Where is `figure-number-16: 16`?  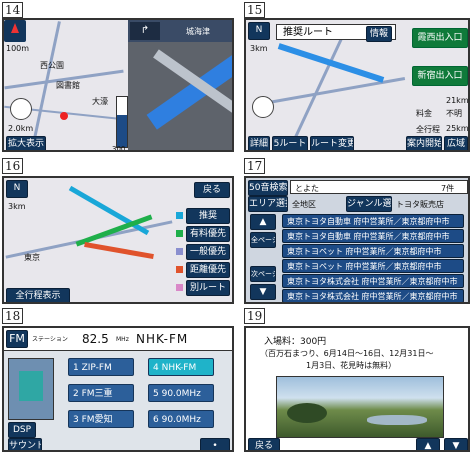
figure-number-16: 16 is located at coordinates (13, 166).